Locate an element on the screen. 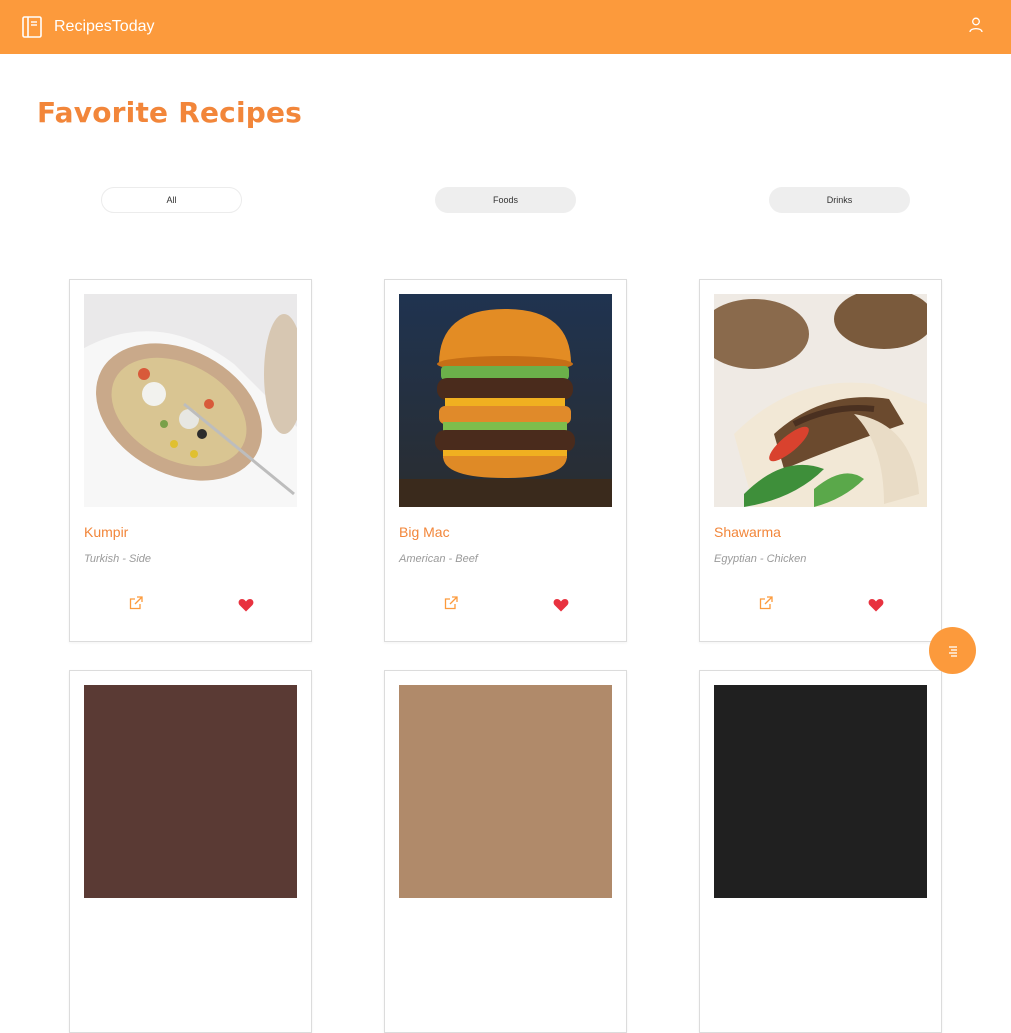 This screenshot has height=1033, width=1011. user-icon is located at coordinates (976, 25).